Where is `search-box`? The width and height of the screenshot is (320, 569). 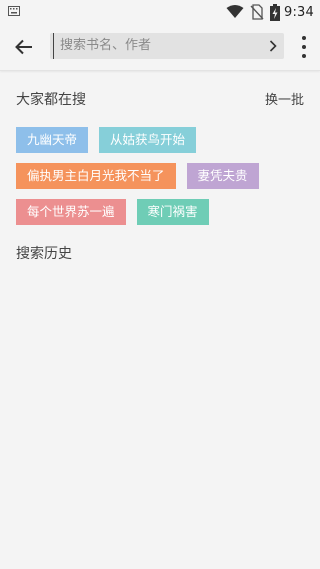 search-box is located at coordinates (167, 46).